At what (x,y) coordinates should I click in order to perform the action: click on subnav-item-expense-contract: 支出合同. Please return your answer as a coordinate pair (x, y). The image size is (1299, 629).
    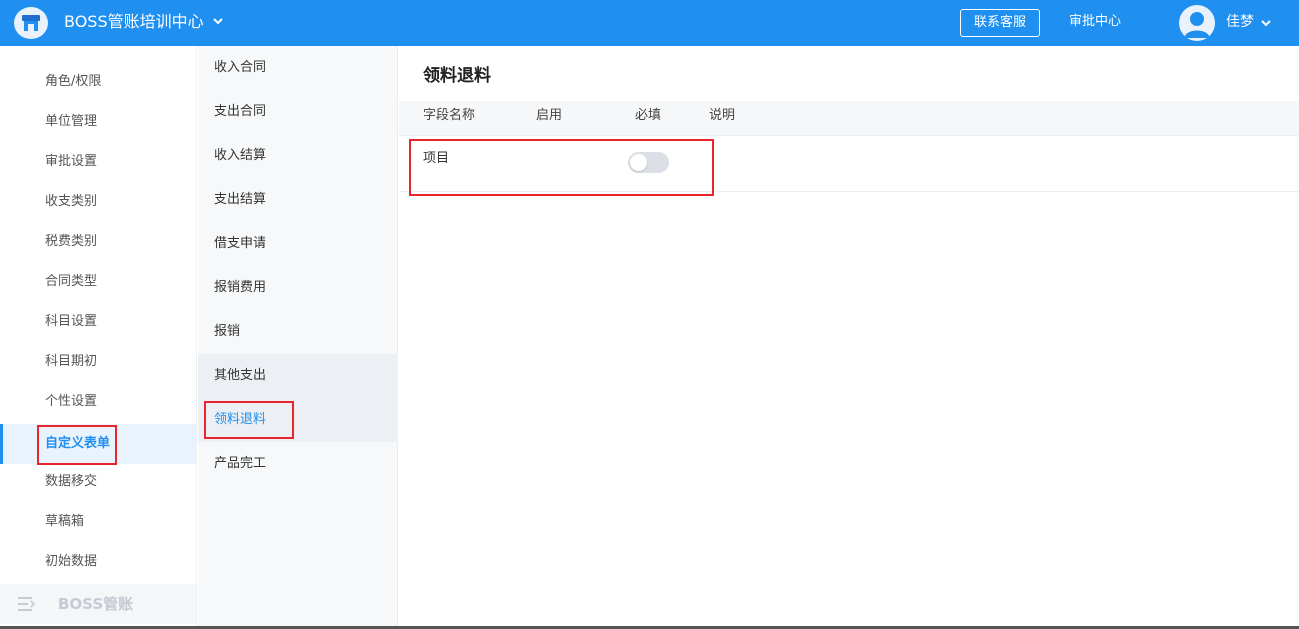
    Looking at the image, I should click on (298, 112).